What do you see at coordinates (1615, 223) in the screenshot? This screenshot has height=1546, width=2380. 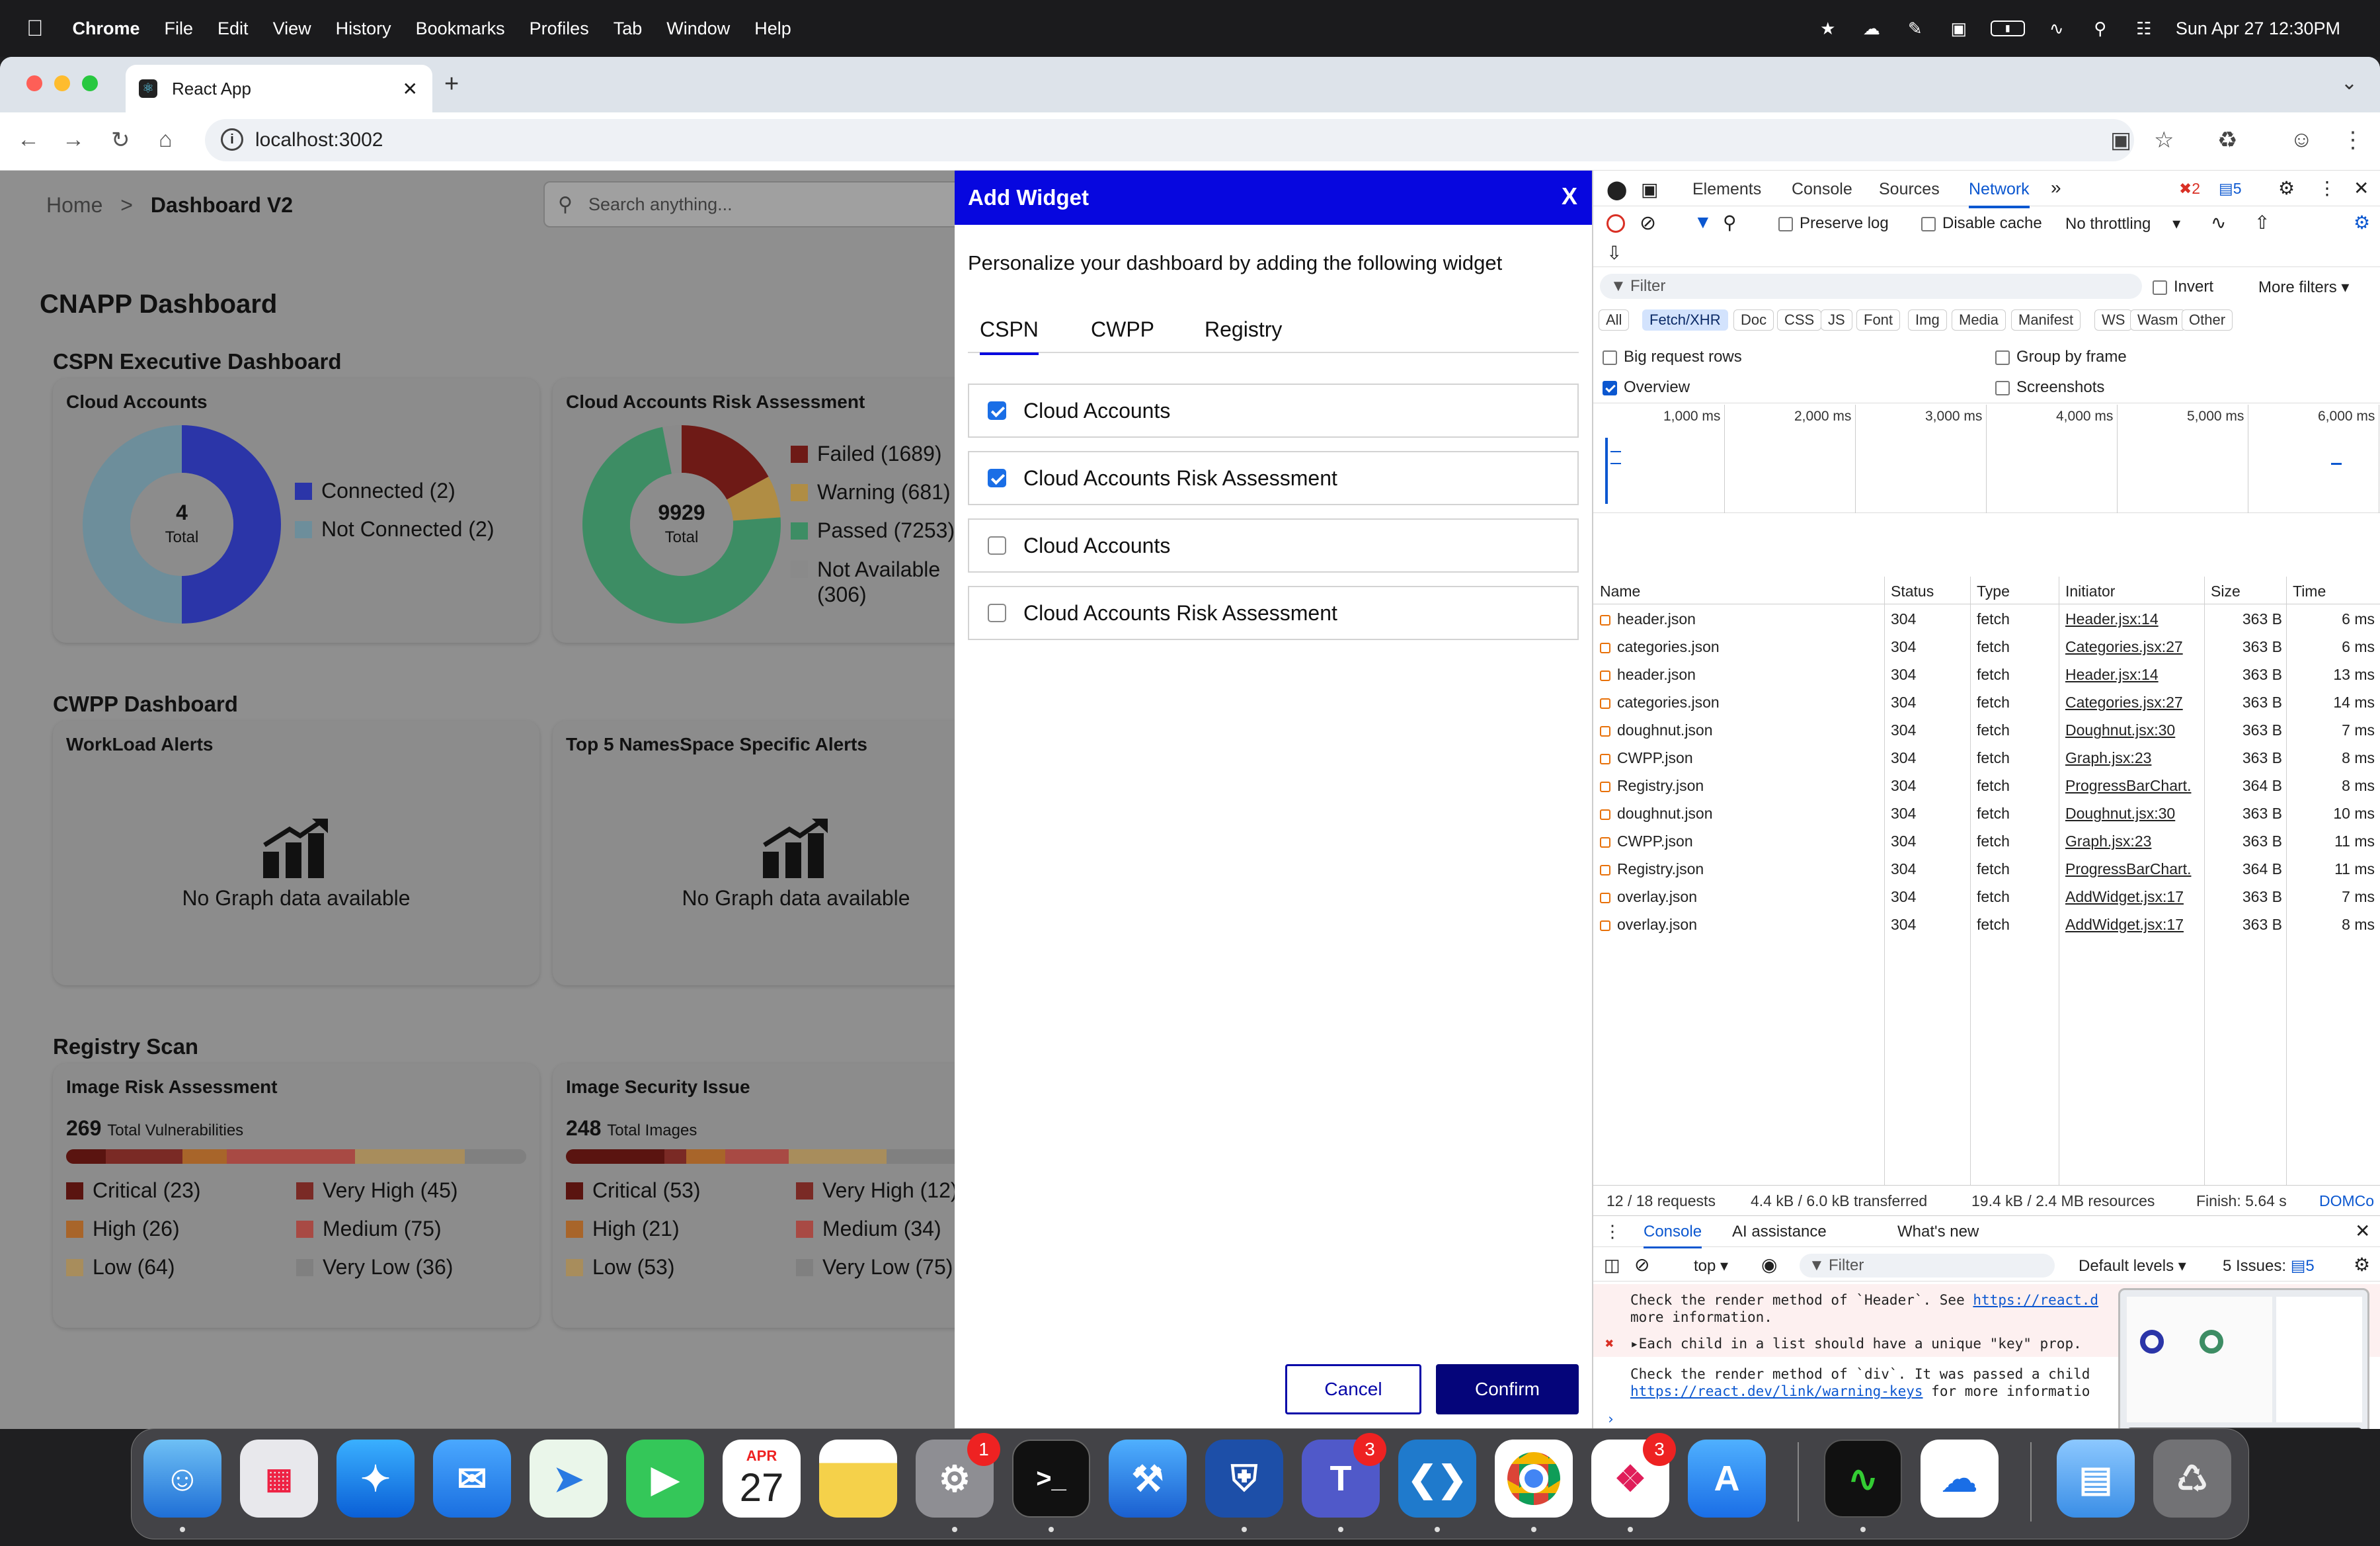 I see `record-icon` at bounding box center [1615, 223].